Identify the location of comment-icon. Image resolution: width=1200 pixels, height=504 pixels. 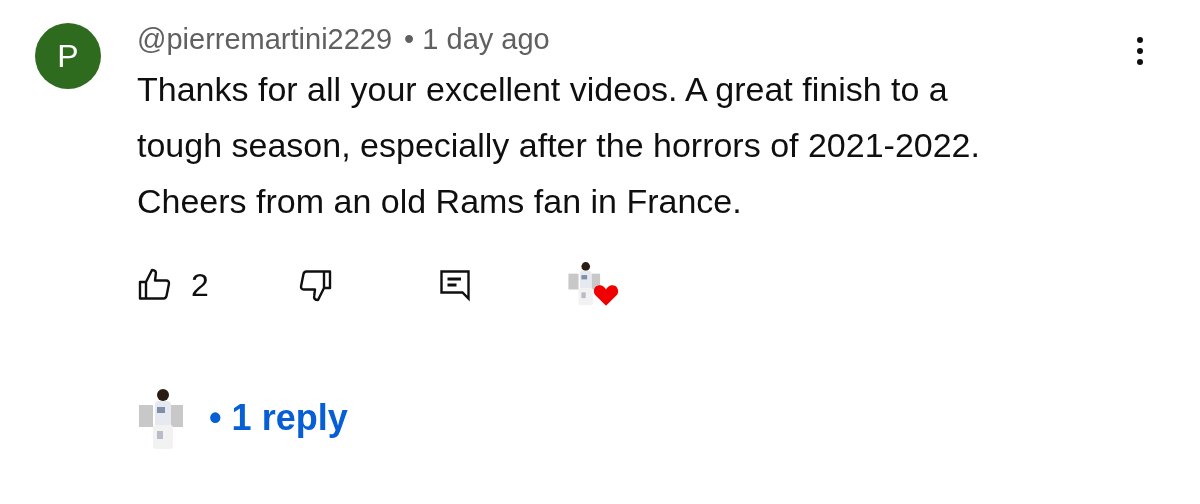
(455, 285).